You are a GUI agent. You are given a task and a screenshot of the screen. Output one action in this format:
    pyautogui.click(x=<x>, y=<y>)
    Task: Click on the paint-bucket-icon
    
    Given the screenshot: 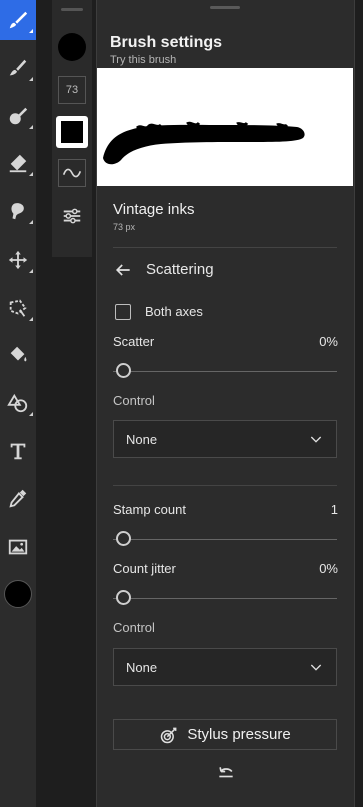 What is the action you would take?
    pyautogui.click(x=18, y=354)
    